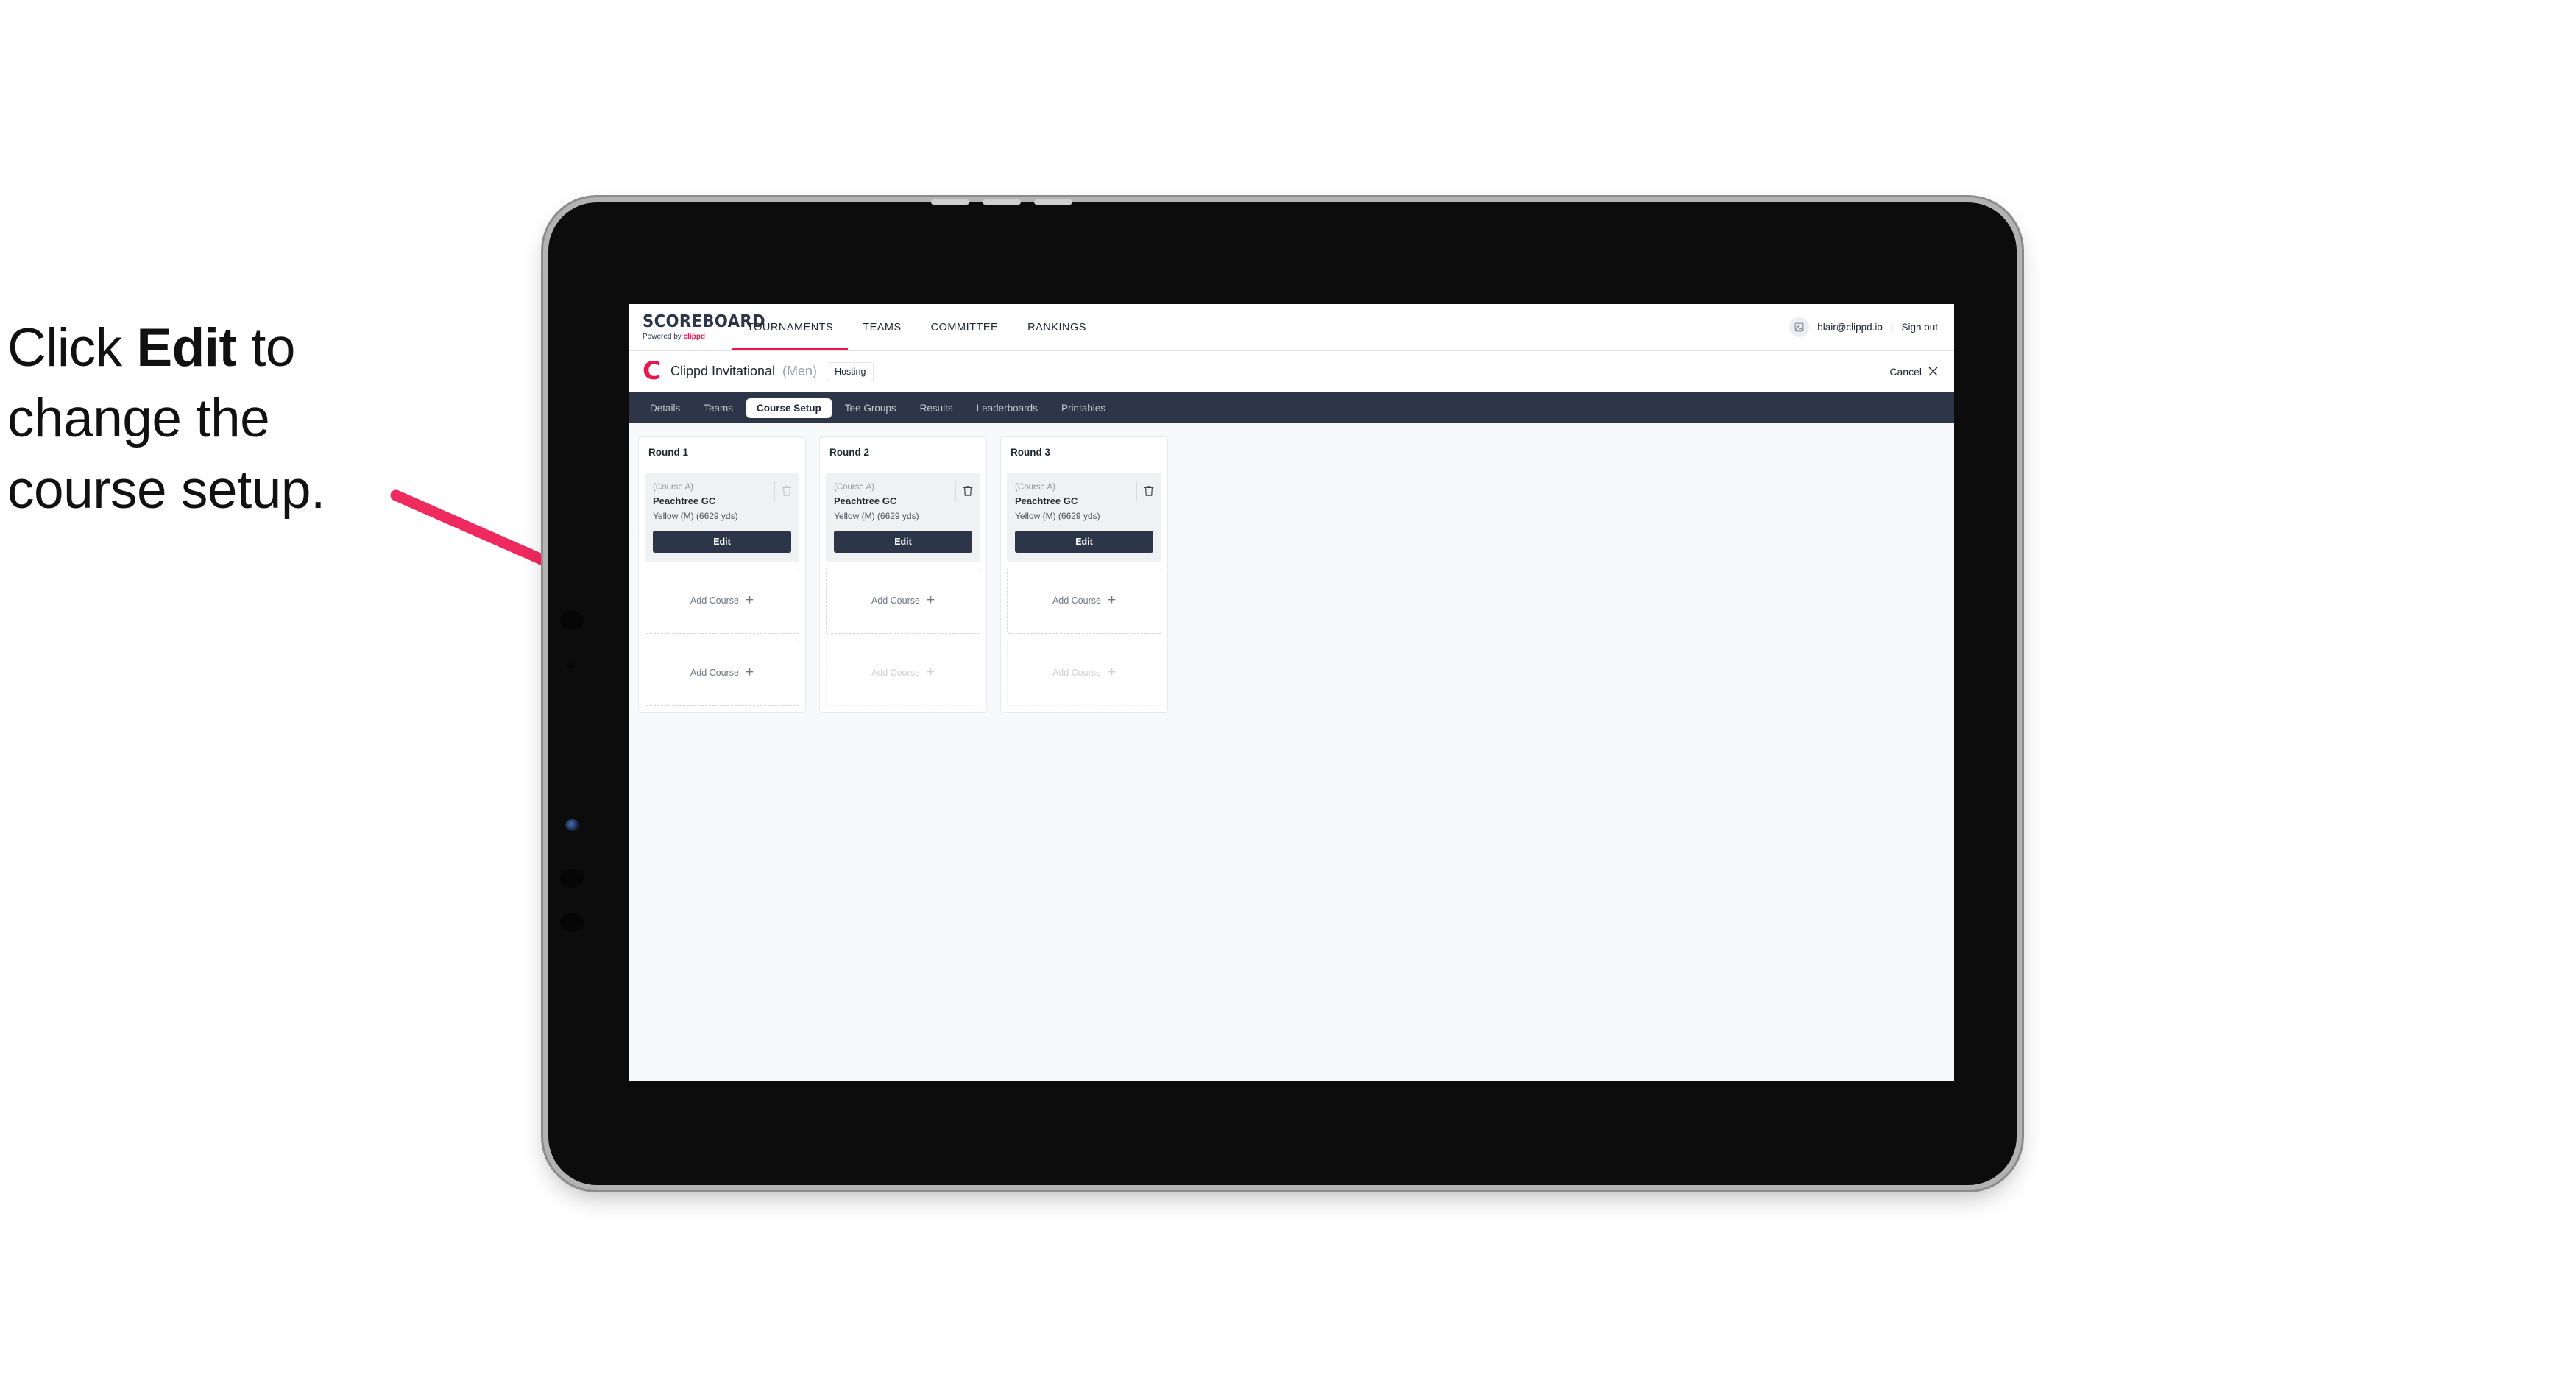 The width and height of the screenshot is (2576, 1386). Describe the element at coordinates (213, 419) in the screenshot. I see `instruction-annotation: Click Edit to change the course setup.` at that location.